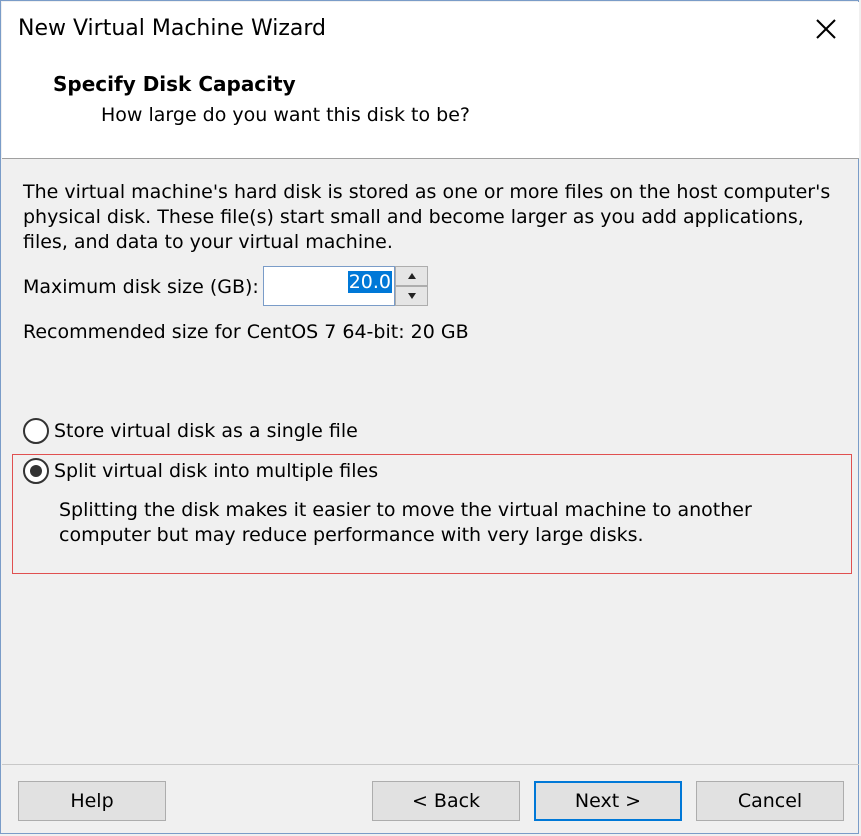 The image size is (861, 836). I want to click on radio-split-files: Split virtual disk into multiple files, so click(200, 471).